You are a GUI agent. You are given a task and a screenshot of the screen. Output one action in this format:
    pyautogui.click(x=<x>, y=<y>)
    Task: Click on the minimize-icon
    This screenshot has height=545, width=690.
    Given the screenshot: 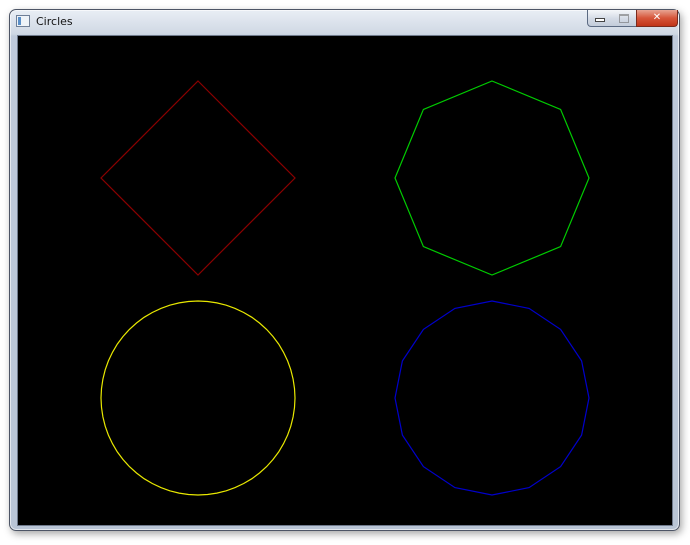 What is the action you would take?
    pyautogui.click(x=600, y=20)
    